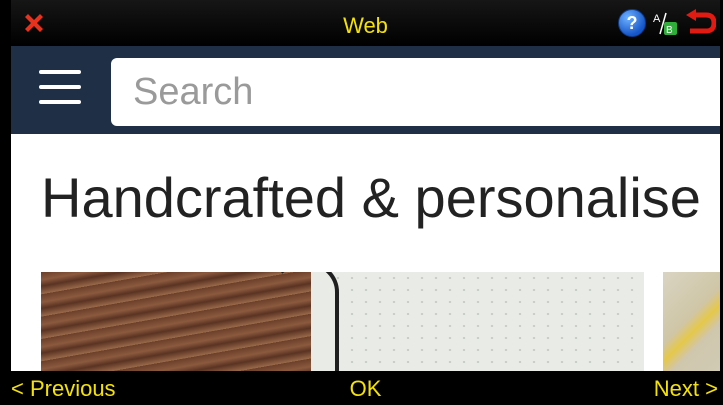  I want to click on next-button: Next >, so click(686, 389).